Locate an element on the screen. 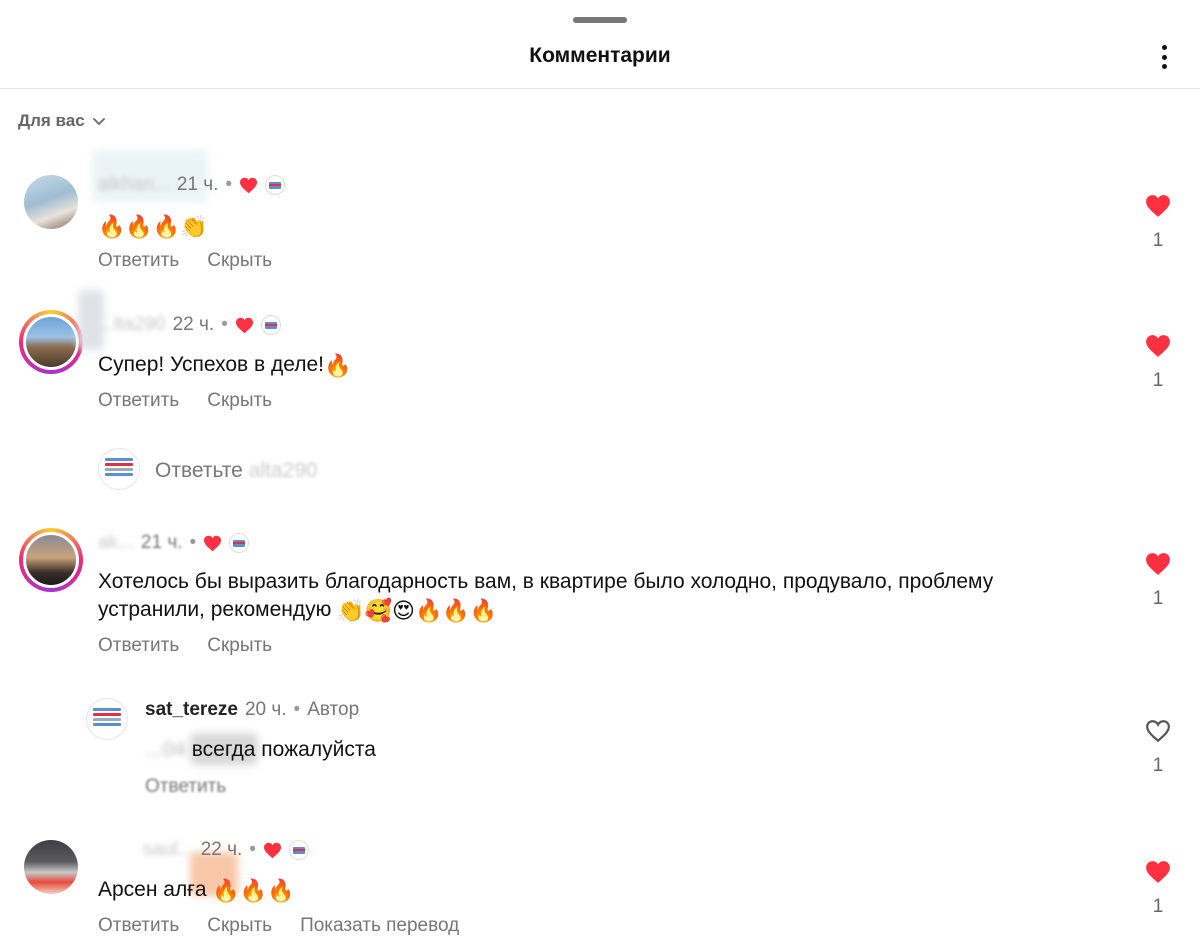 The image size is (1200, 949). reply-prompt-target: alta290 is located at coordinates (283, 470).